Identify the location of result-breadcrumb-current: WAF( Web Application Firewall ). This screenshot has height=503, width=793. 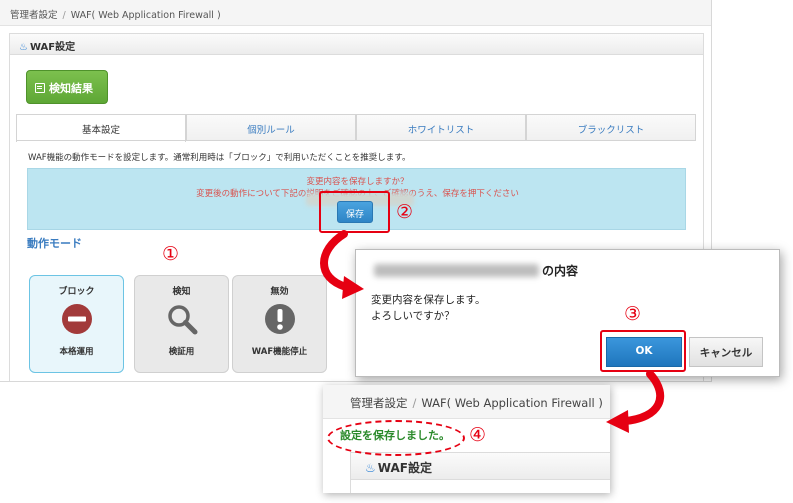
(512, 403).